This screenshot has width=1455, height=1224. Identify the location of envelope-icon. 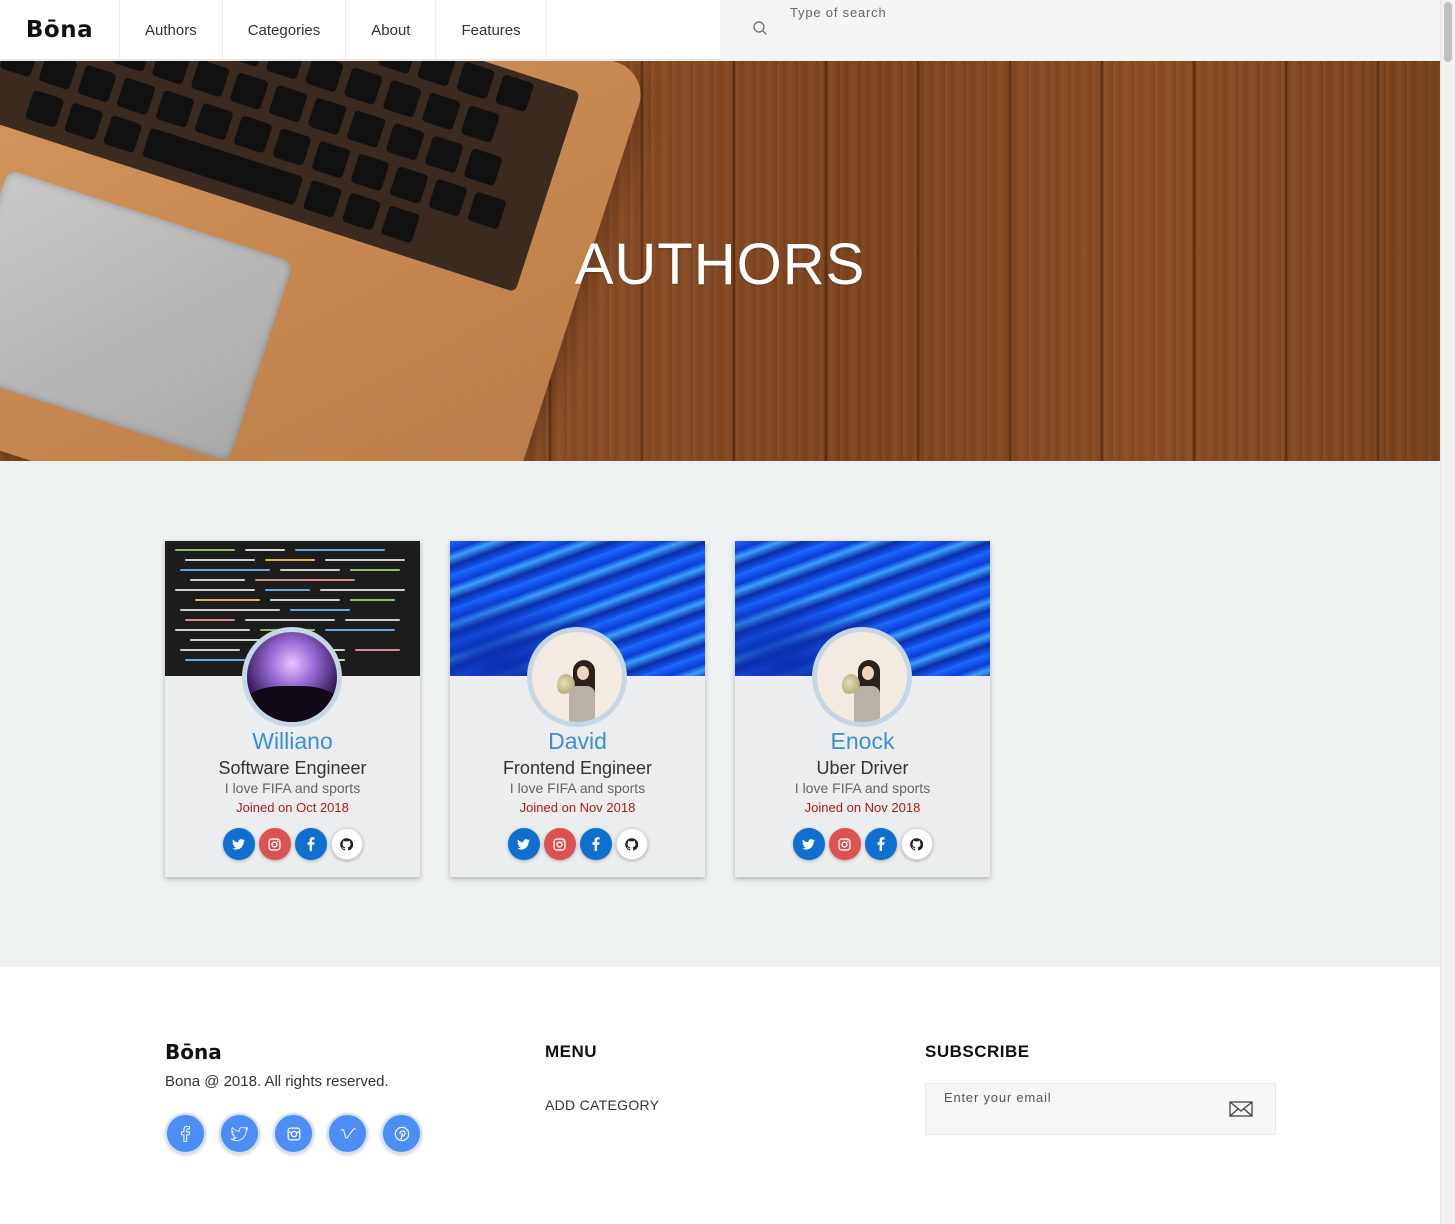
(1241, 1109).